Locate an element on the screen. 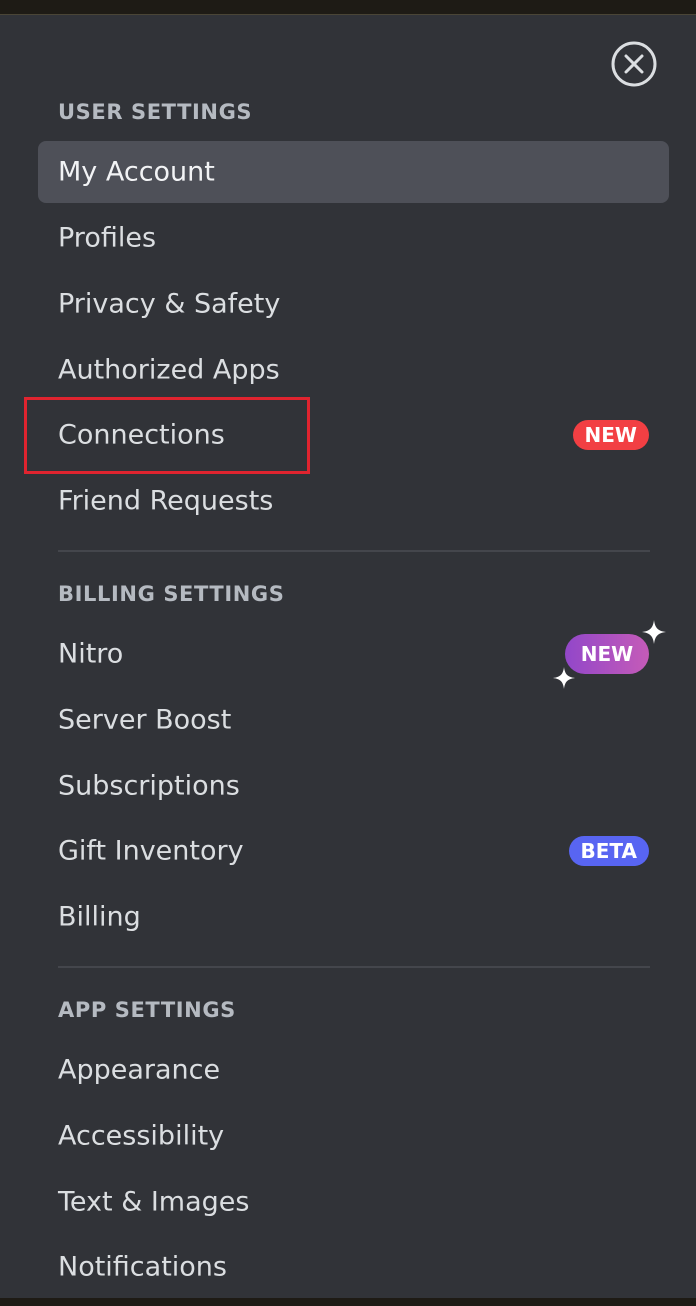 This screenshot has height=1306, width=696. close-circle-icon is located at coordinates (634, 64).